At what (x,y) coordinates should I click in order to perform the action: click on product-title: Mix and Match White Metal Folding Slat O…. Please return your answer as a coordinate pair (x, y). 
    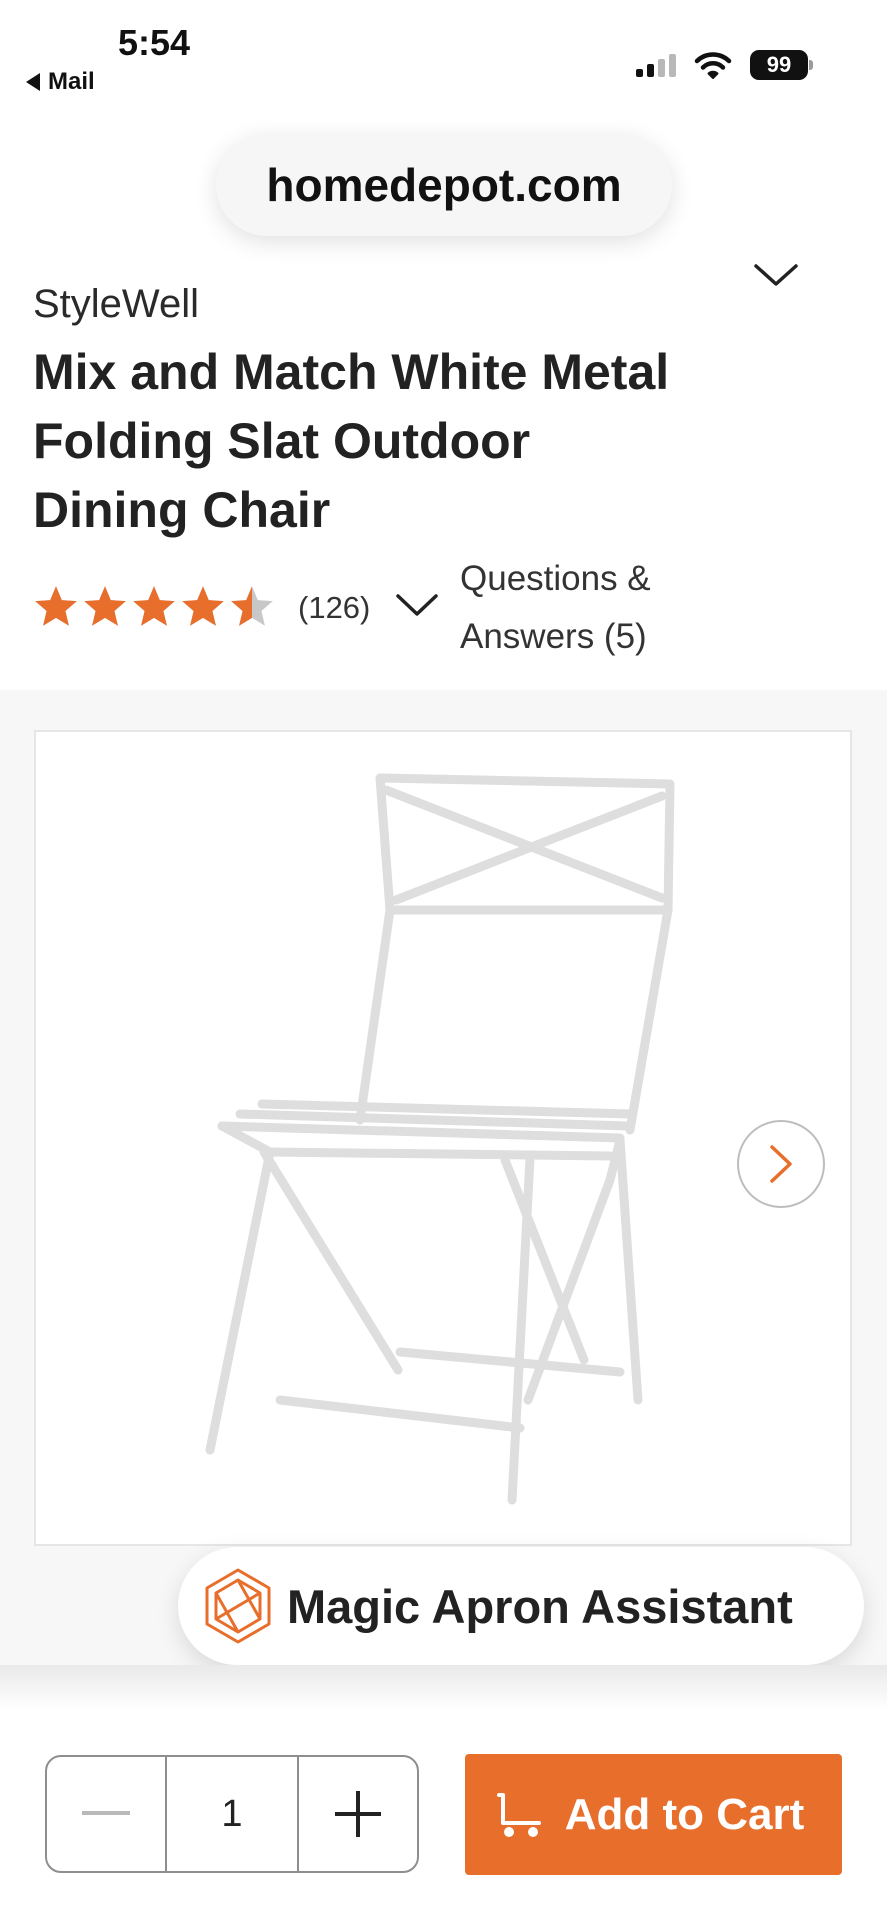
    Looking at the image, I should click on (351, 441).